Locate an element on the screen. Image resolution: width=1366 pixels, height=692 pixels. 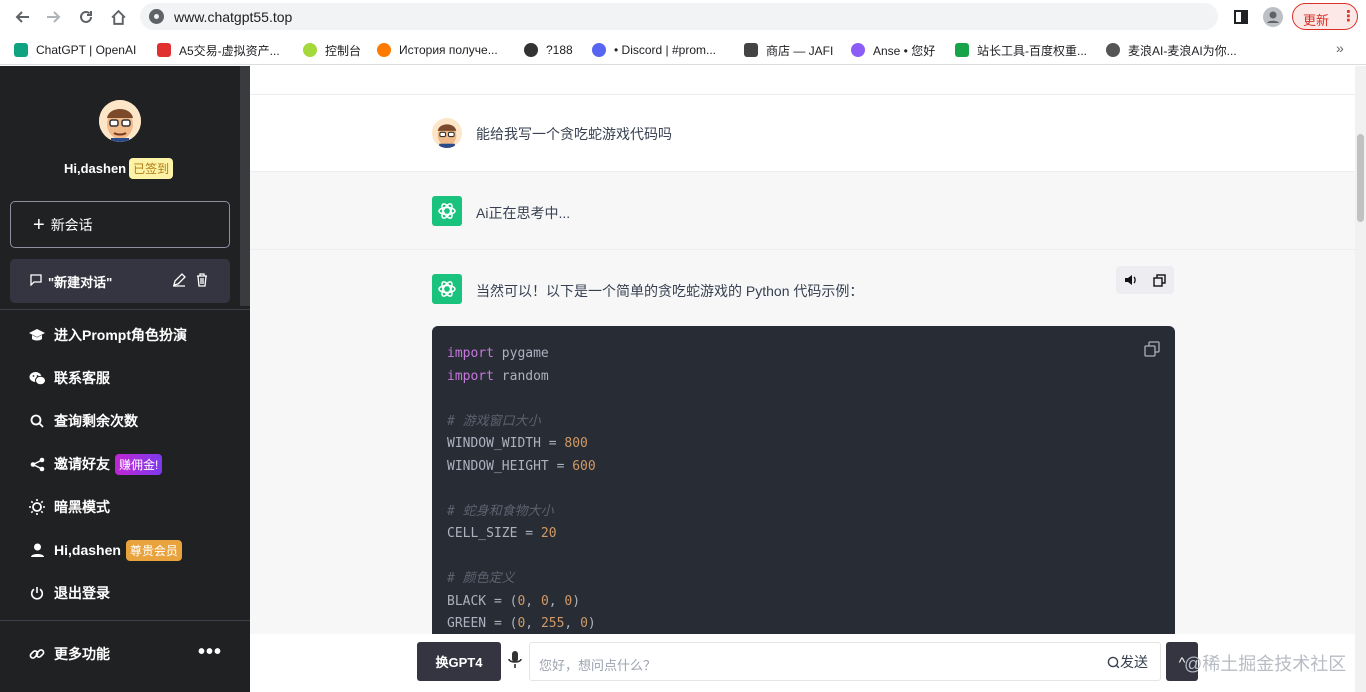
update-button: 更新 ⋮ is located at coordinates (1325, 16).